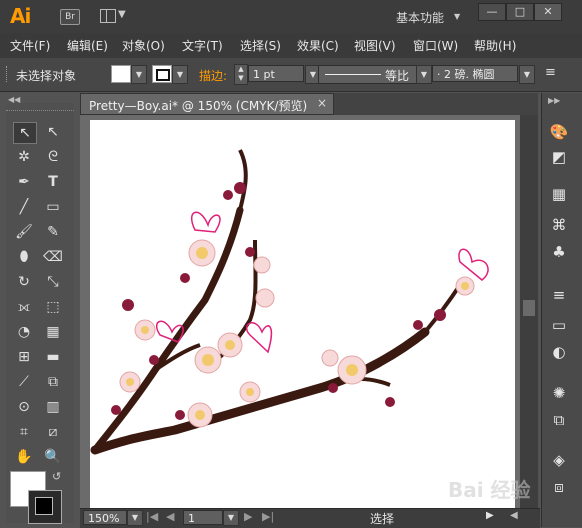  Describe the element at coordinates (152, 516) in the screenshot. I see `first-artboard-icon: |◀` at that location.